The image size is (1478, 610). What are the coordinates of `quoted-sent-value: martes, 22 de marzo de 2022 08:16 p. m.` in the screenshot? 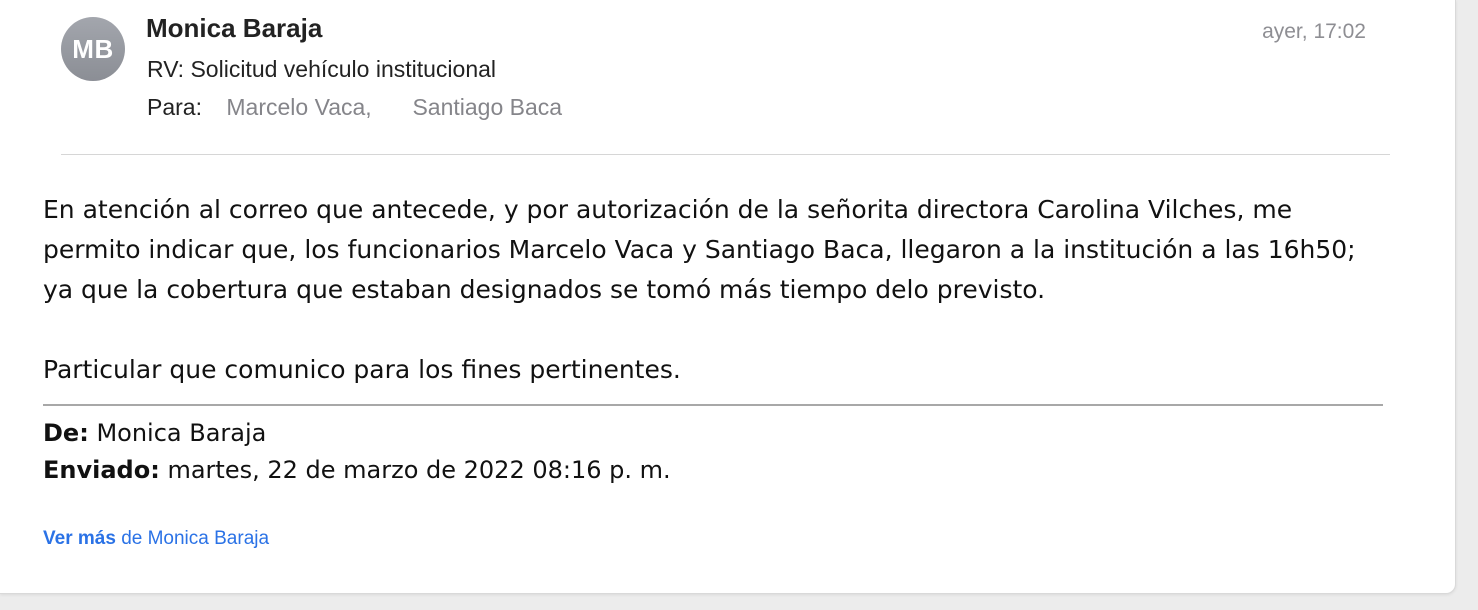 It's located at (419, 470).